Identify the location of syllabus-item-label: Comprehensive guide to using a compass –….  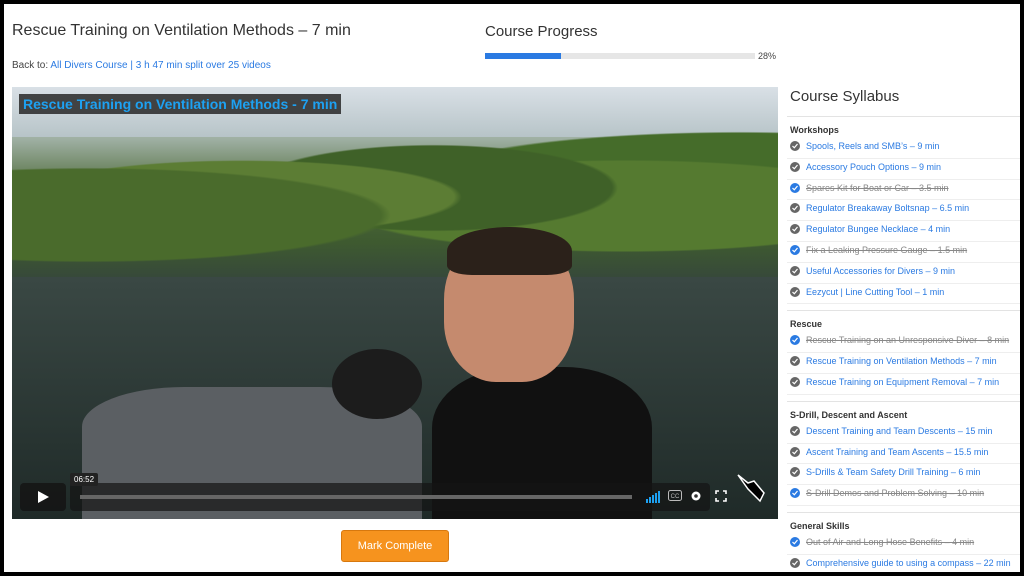
(908, 562).